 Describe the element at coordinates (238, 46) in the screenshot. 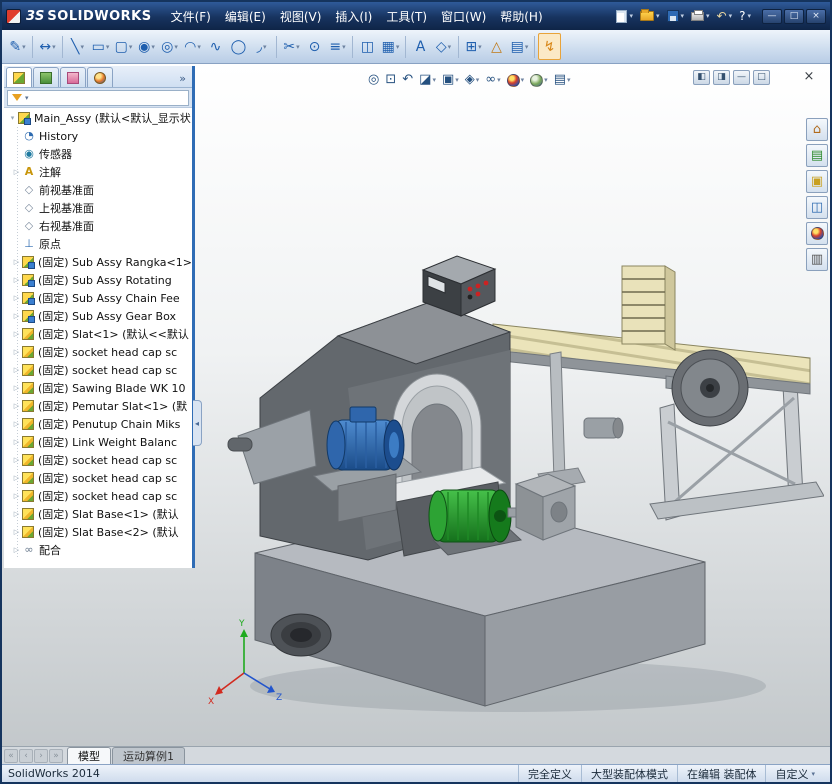

I see `ellipse-tool: ◯` at that location.